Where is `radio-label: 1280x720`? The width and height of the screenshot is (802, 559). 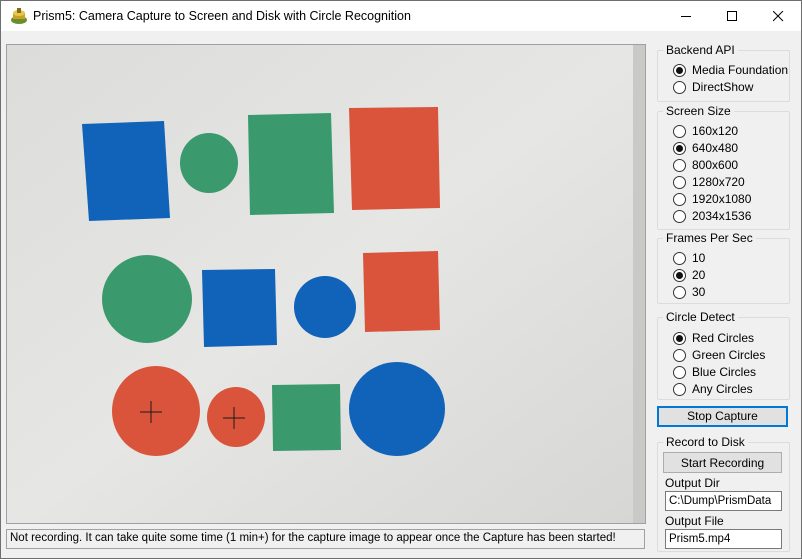 radio-label: 1280x720 is located at coordinates (718, 182).